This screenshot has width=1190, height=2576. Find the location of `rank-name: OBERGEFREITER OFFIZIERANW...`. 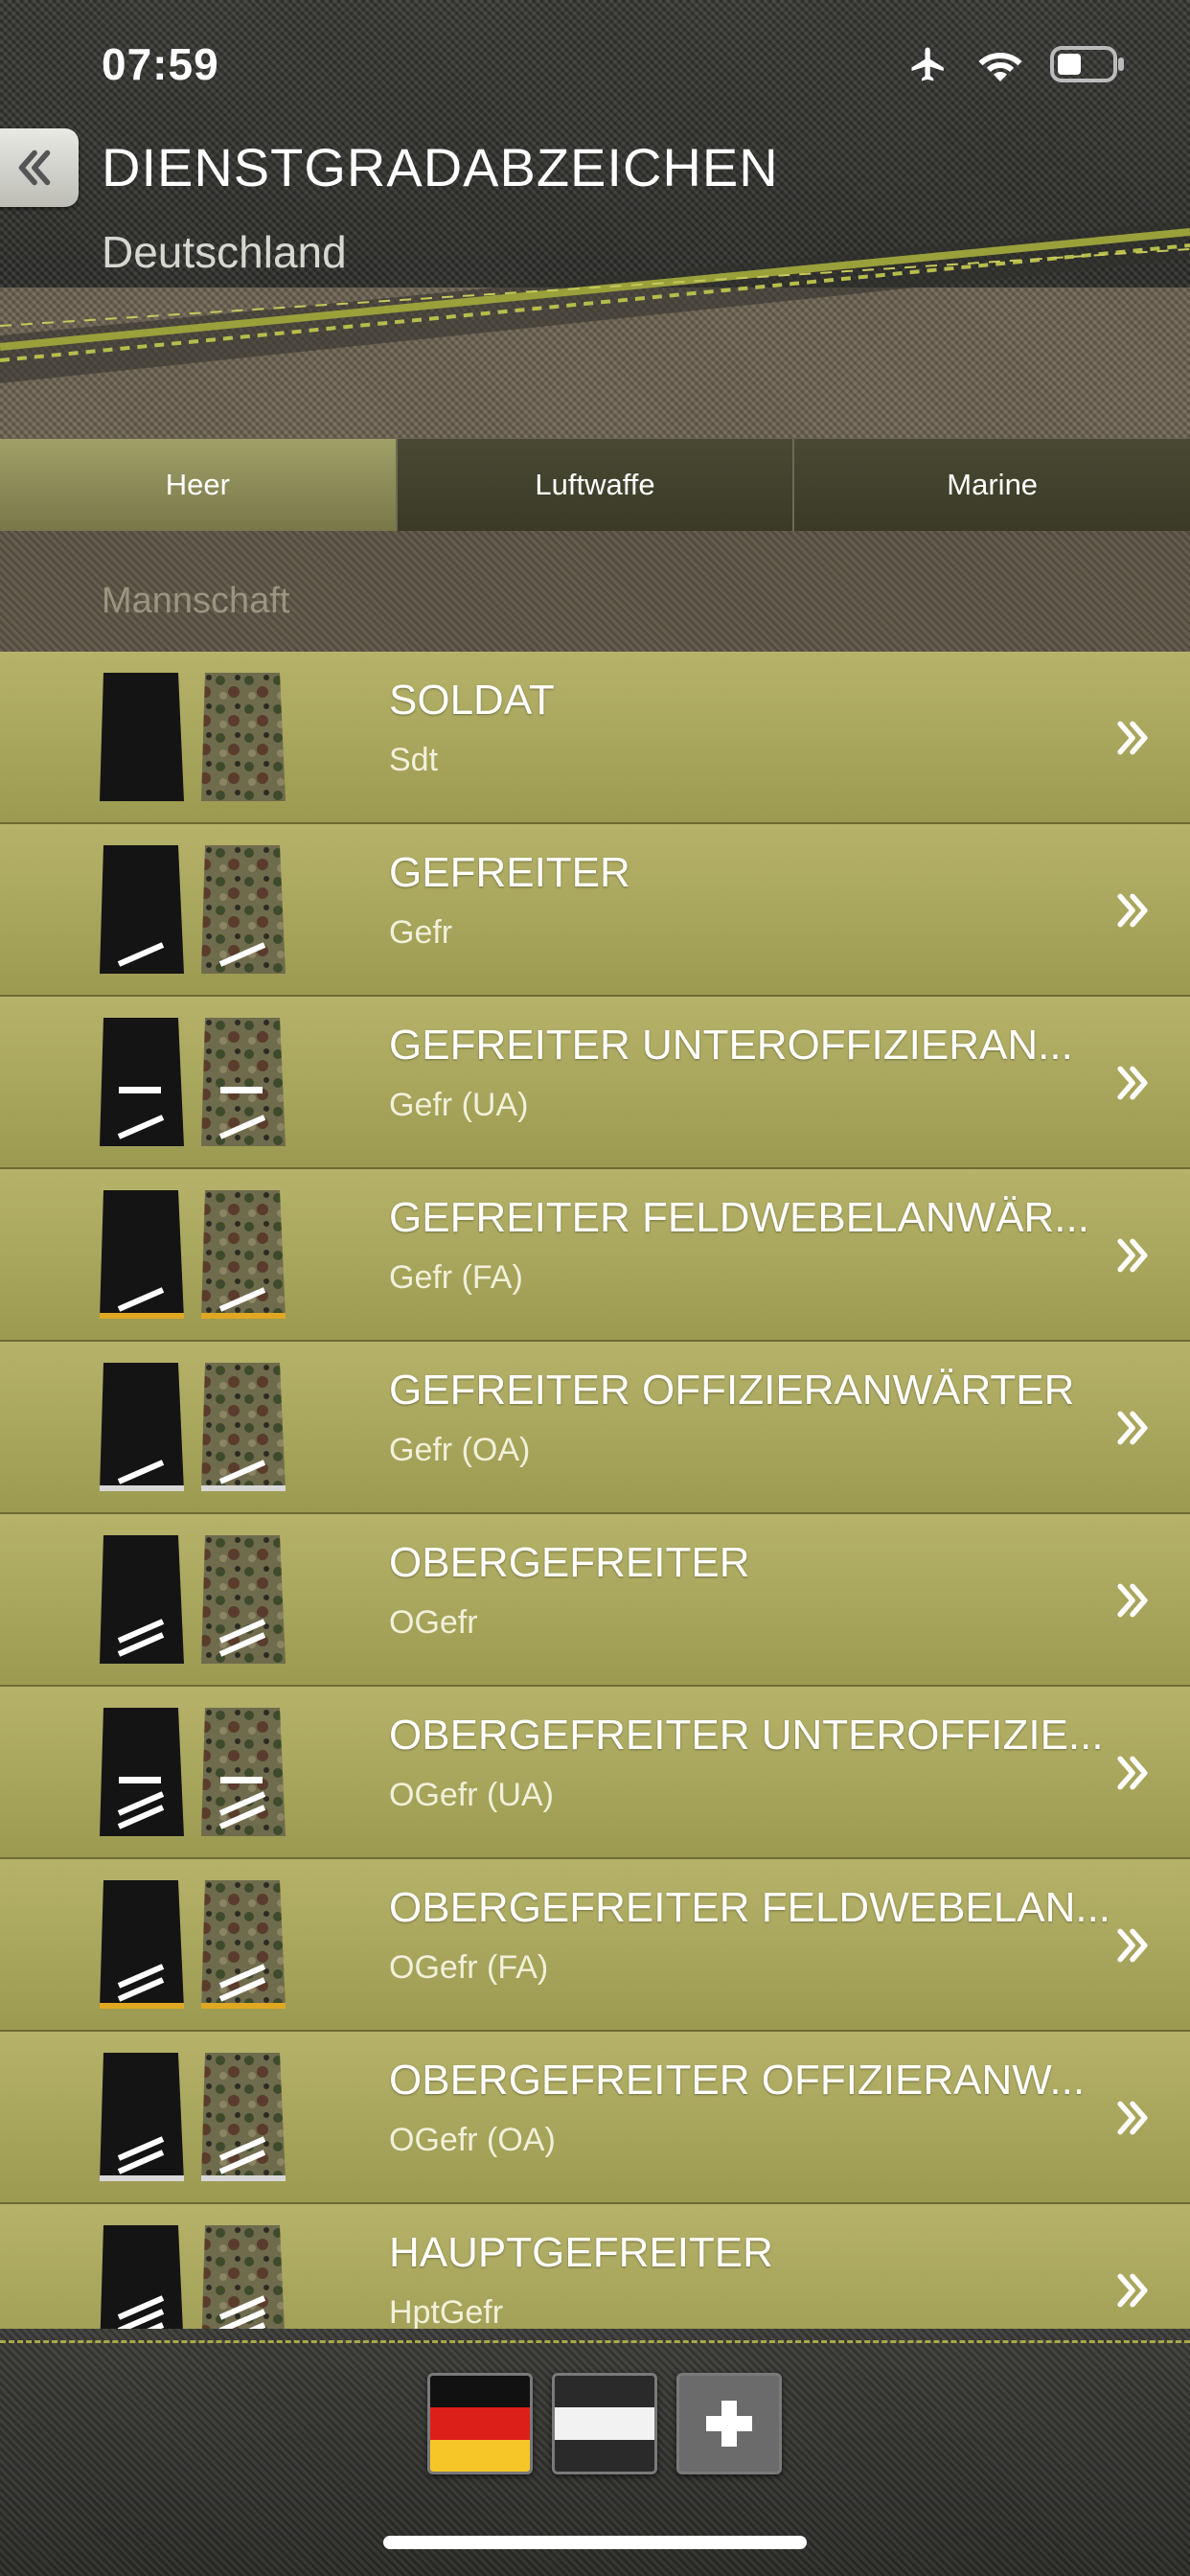

rank-name: OBERGEFREITER OFFIZIERANW... is located at coordinates (738, 2080).